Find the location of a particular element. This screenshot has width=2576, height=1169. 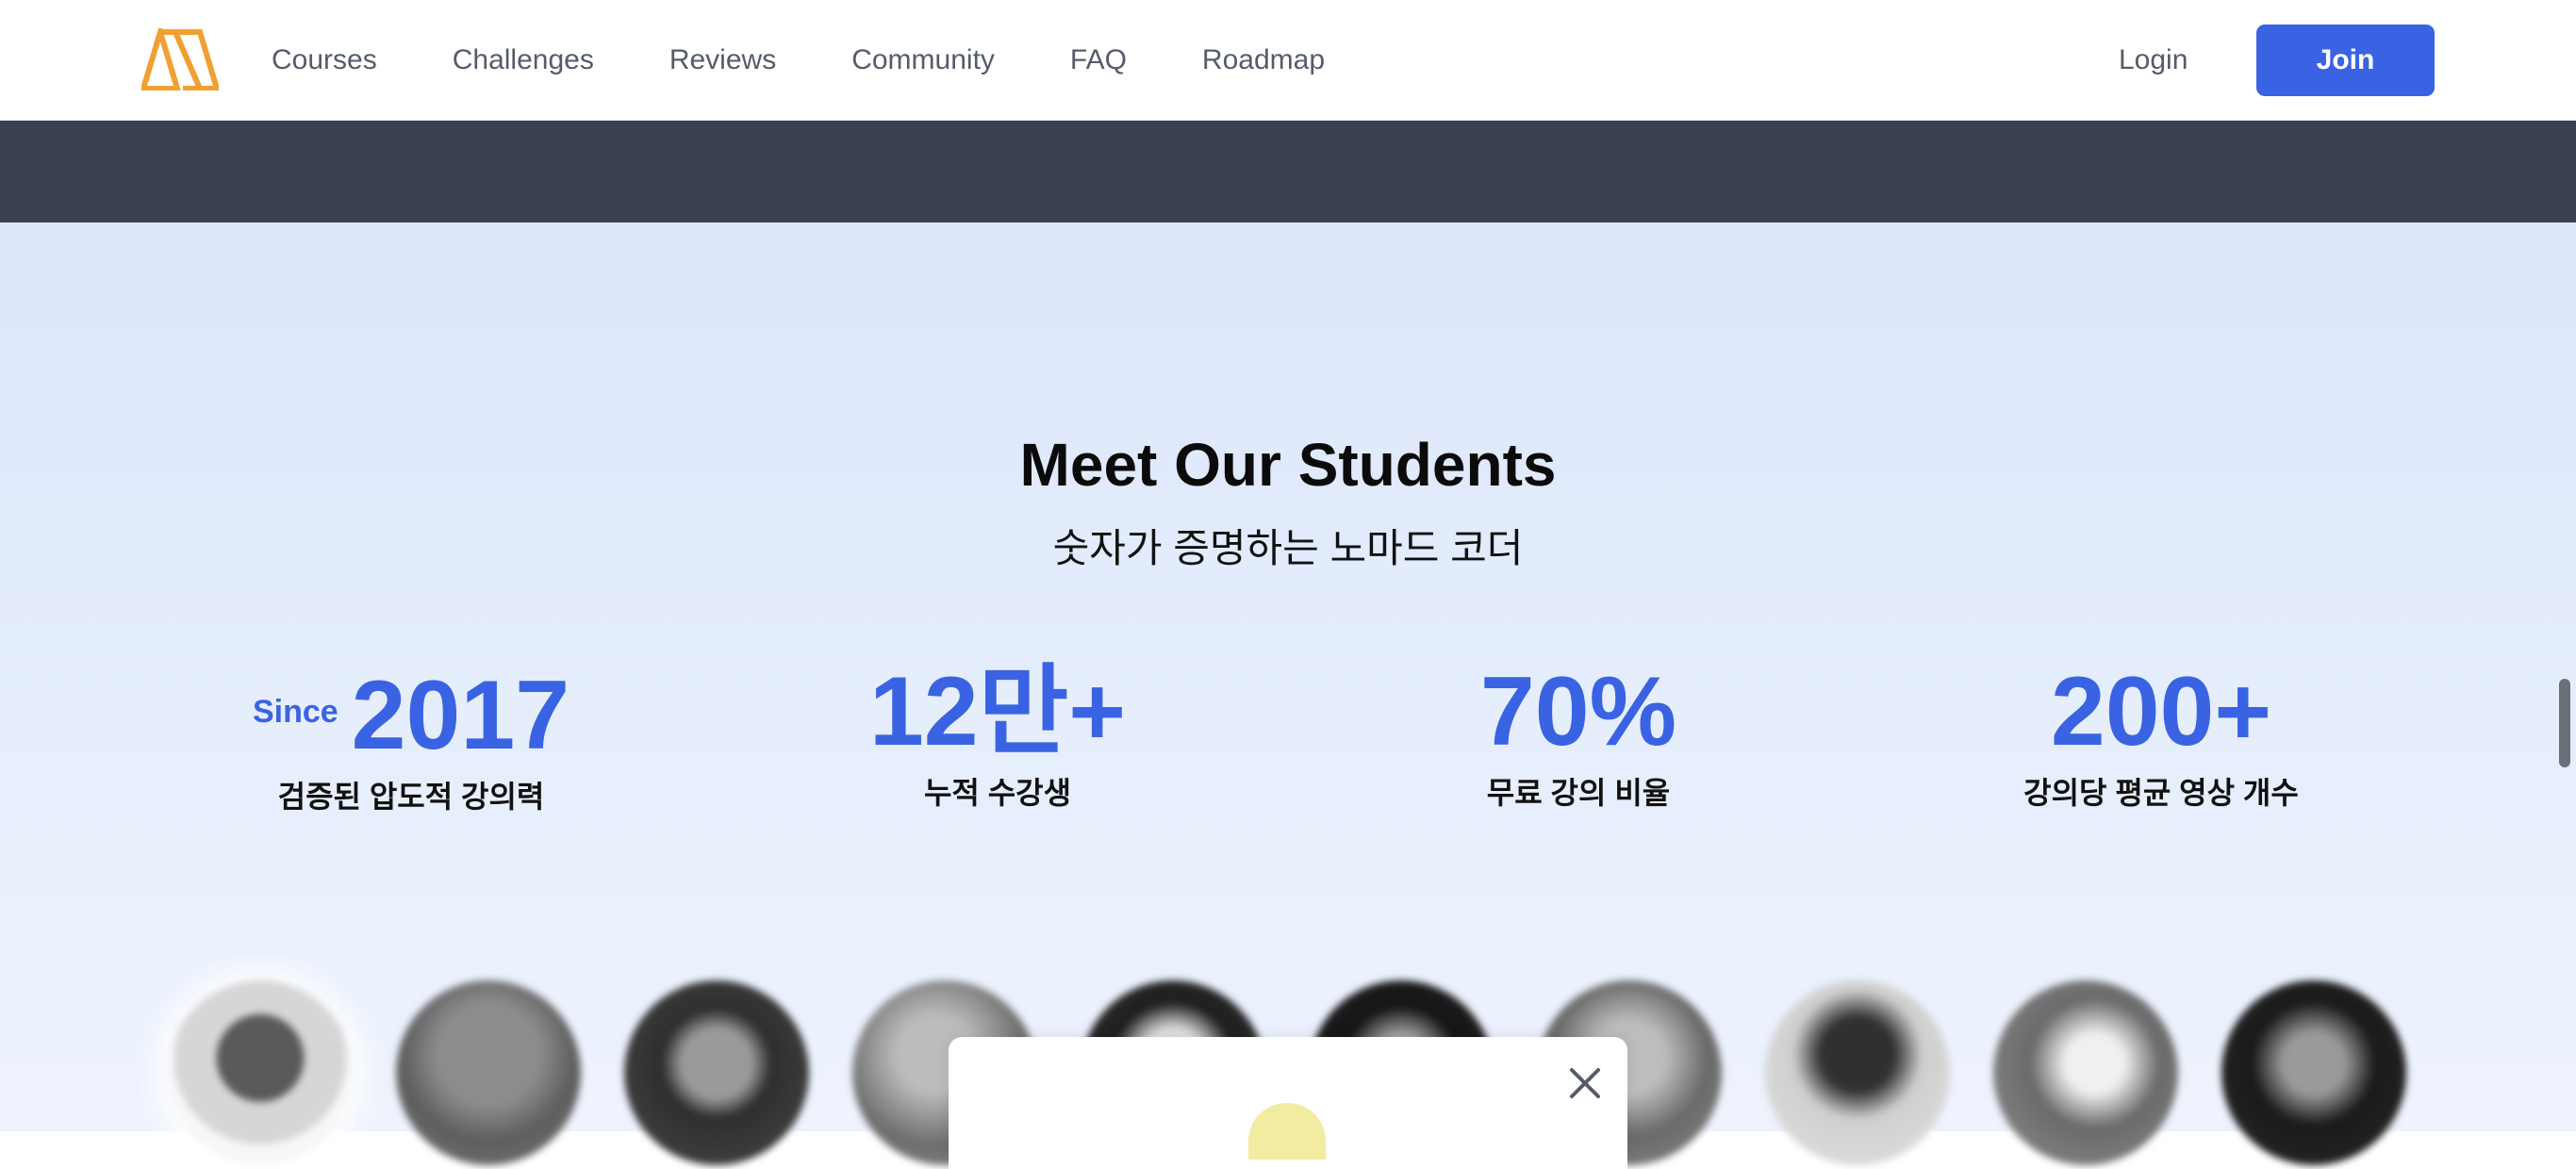

stat-label: 검증된 압도적 강의력 is located at coordinates (411, 797).